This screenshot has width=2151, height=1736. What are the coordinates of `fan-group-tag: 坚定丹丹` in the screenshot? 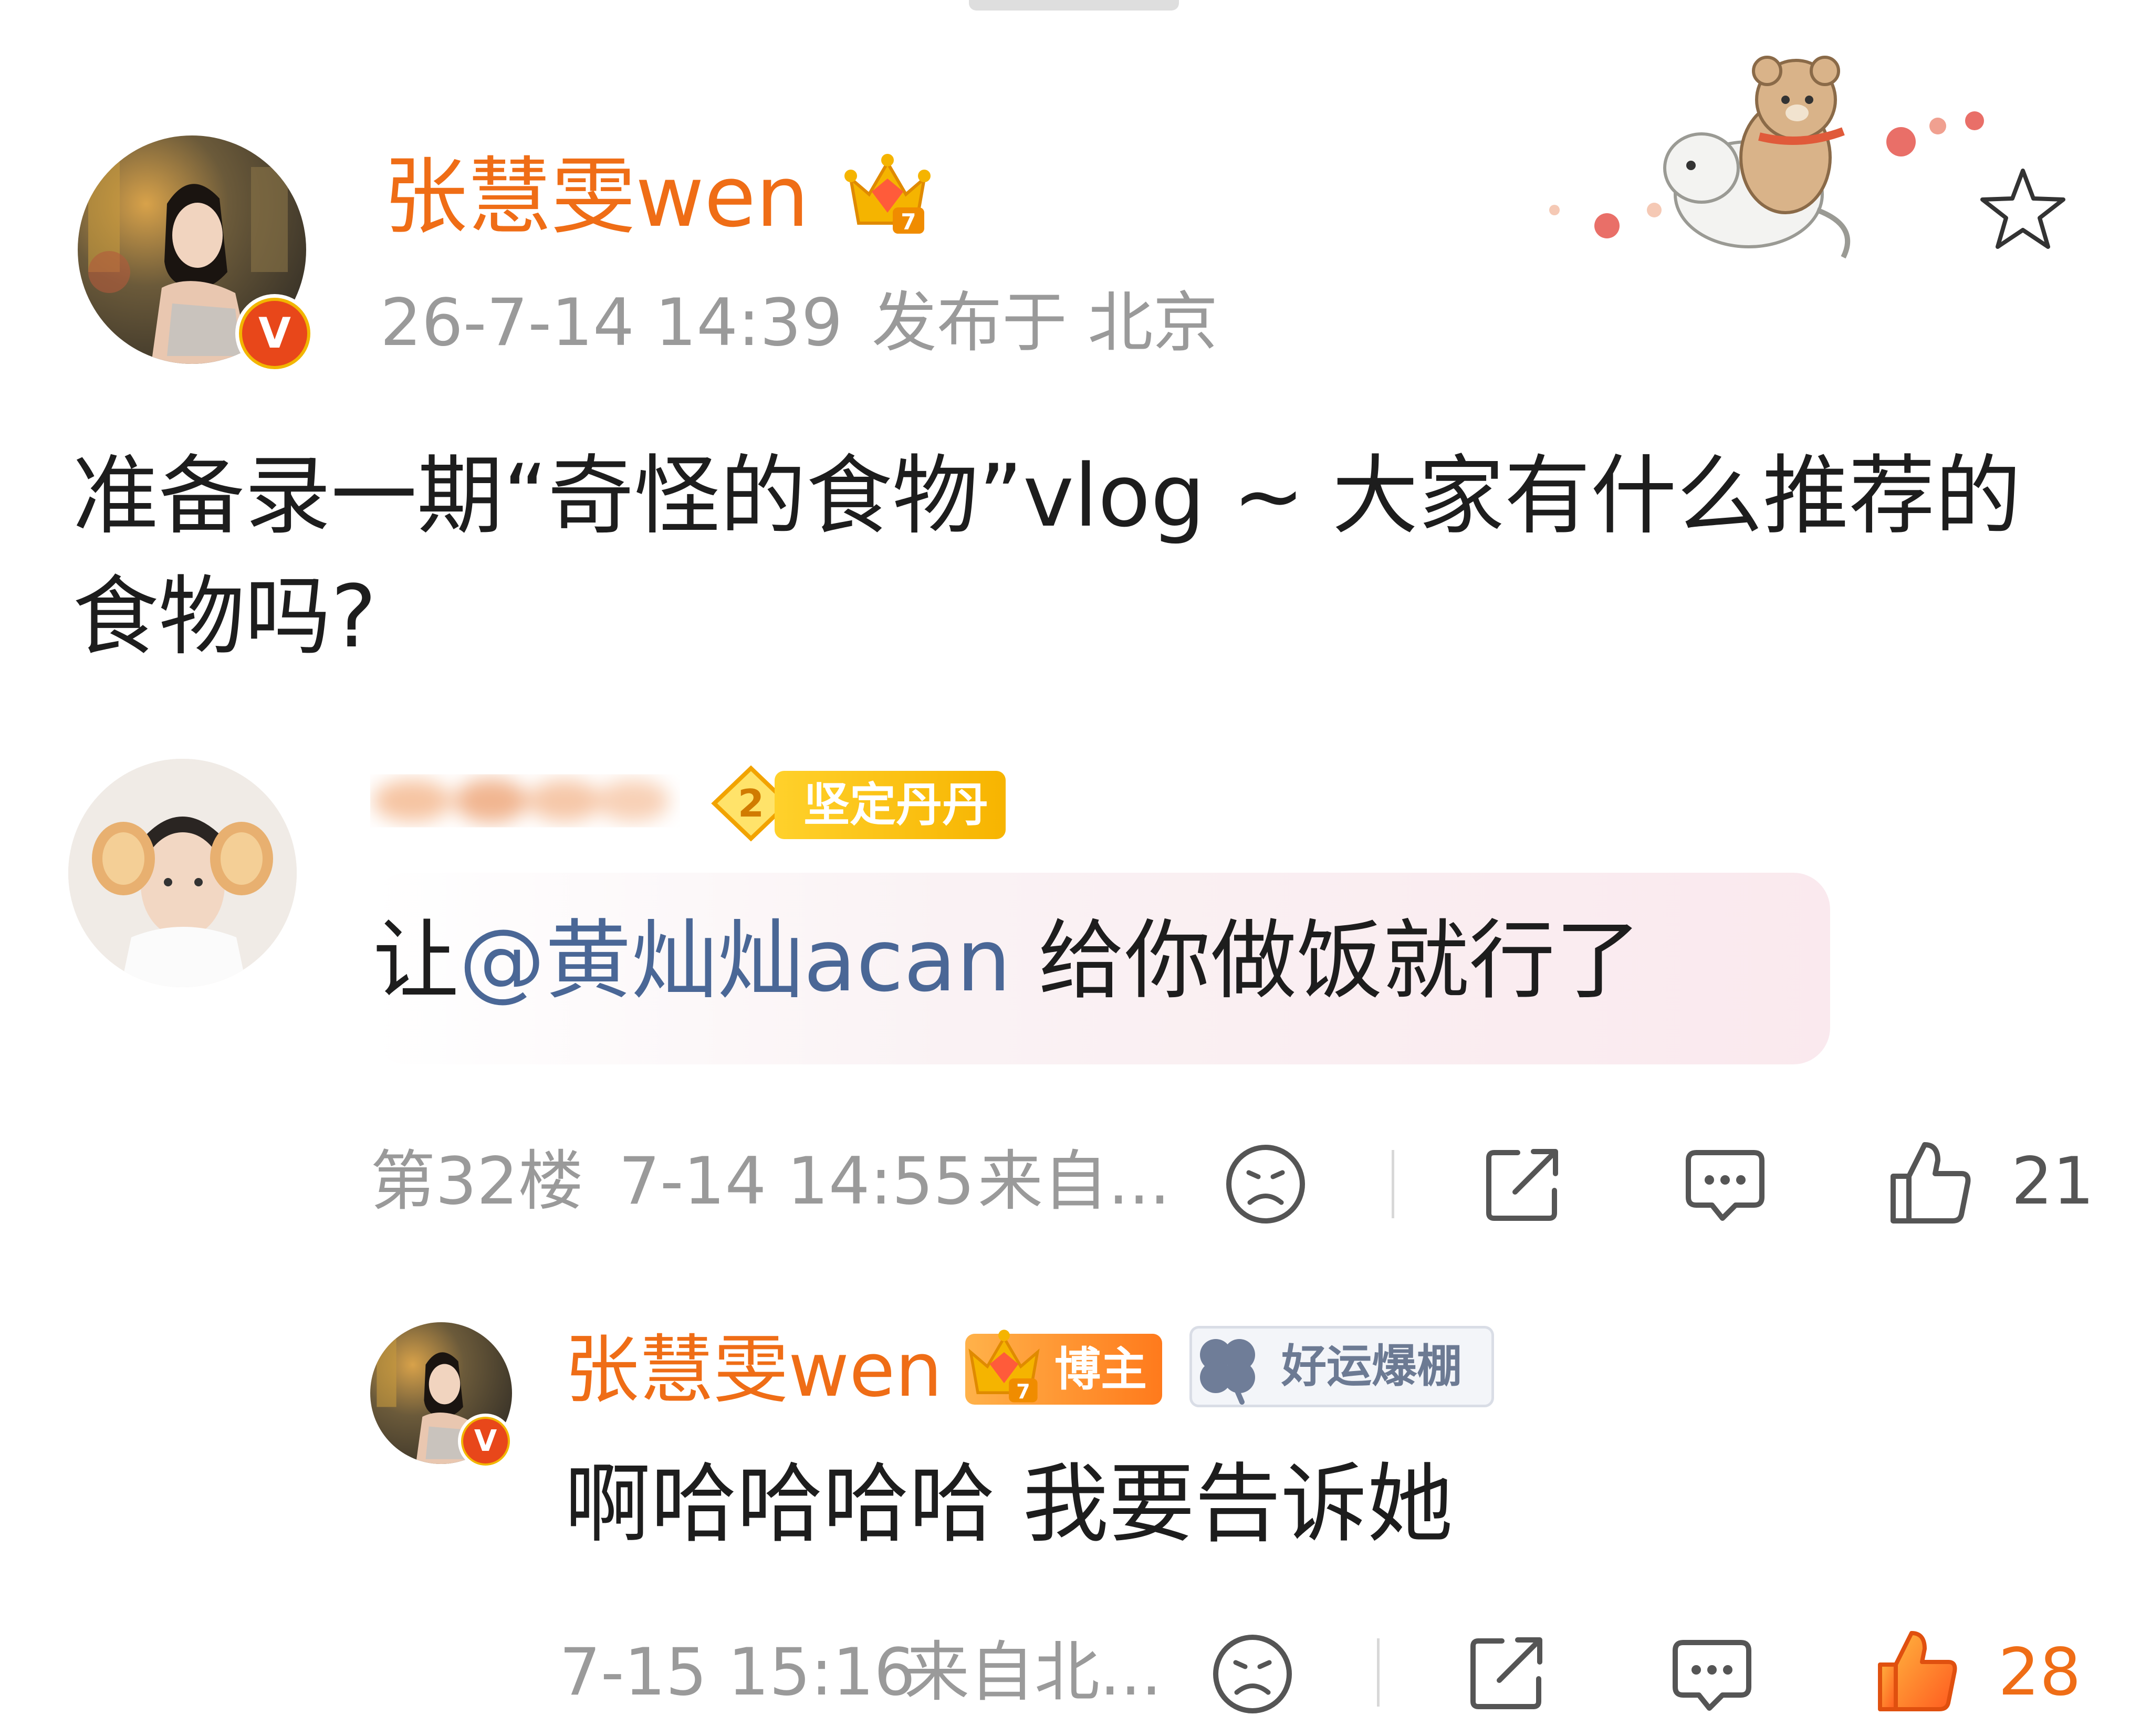 It's located at (890, 805).